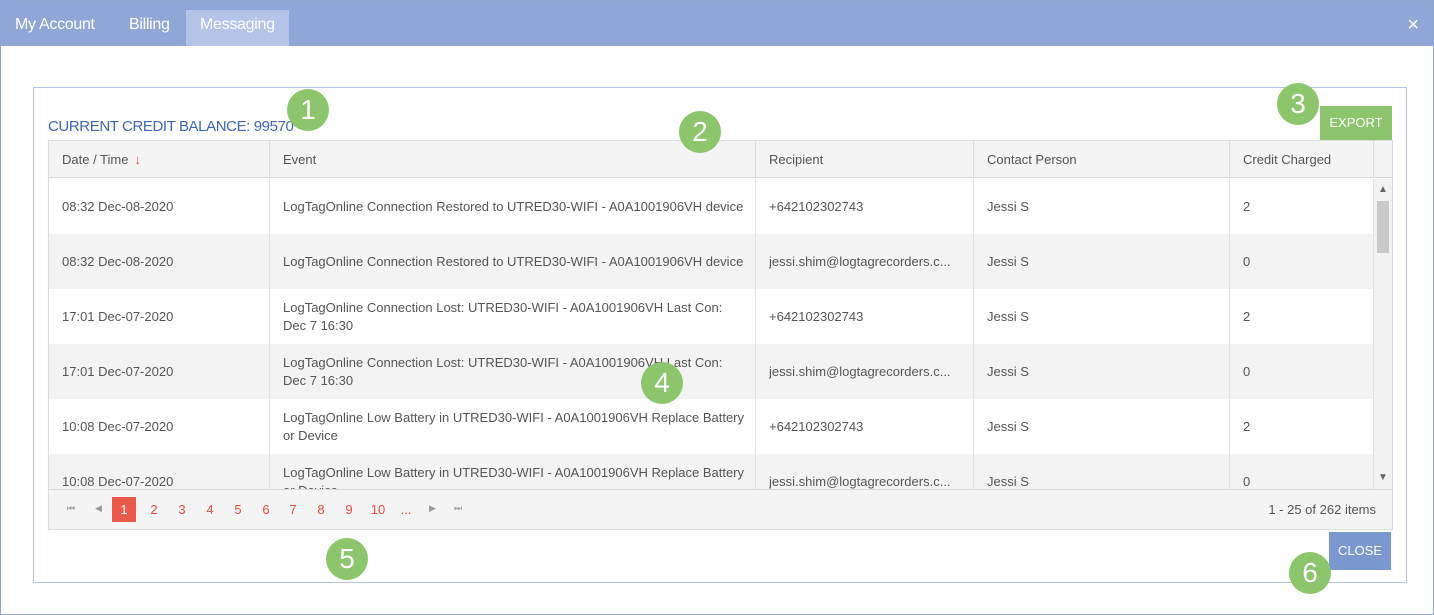  Describe the element at coordinates (662, 383) in the screenshot. I see `callout-badge: 4` at that location.